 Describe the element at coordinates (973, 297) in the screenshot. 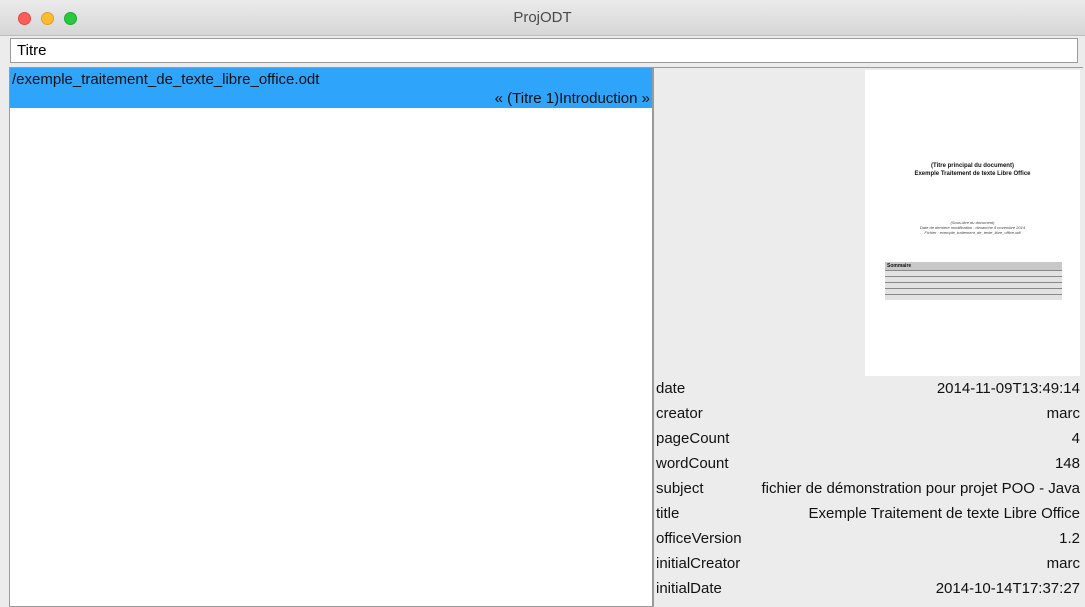

I see `preview-toc-row` at that location.